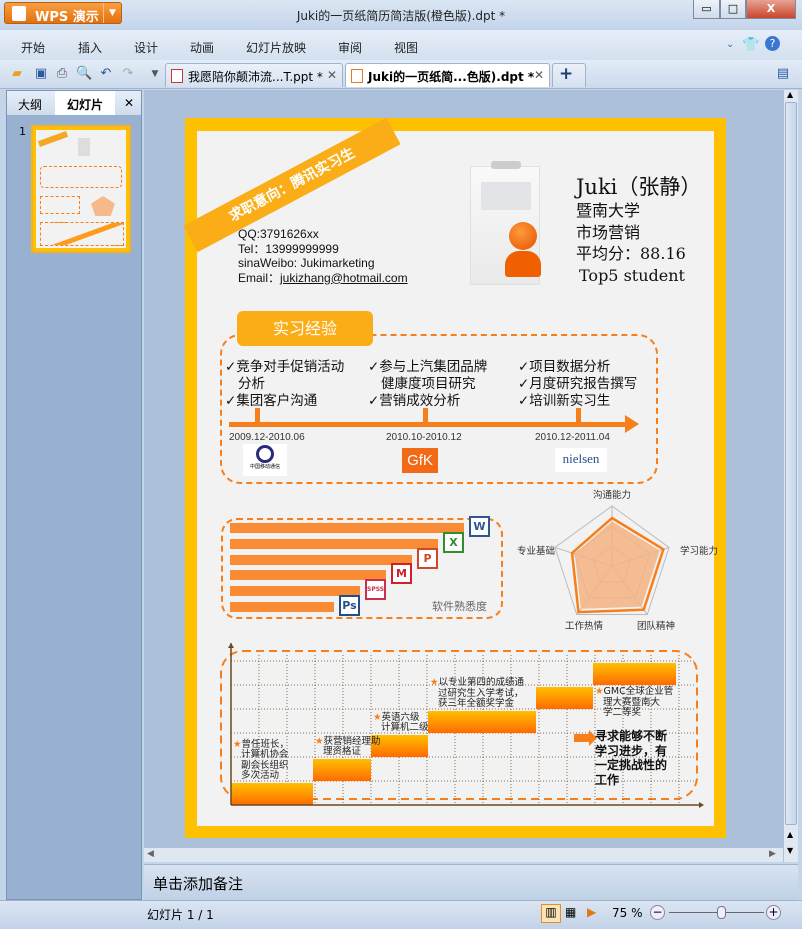 Image resolution: width=802 pixels, height=929 pixels. Describe the element at coordinates (572, 437) in the screenshot. I see `exp-date: 2010.12-2011.04` at that location.